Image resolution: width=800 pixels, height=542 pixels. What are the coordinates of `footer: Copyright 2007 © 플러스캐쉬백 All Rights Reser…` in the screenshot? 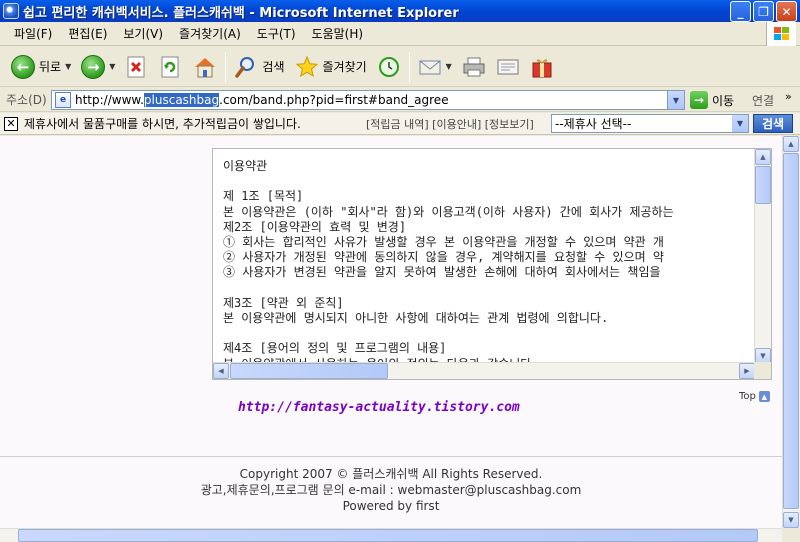 It's located at (391, 490).